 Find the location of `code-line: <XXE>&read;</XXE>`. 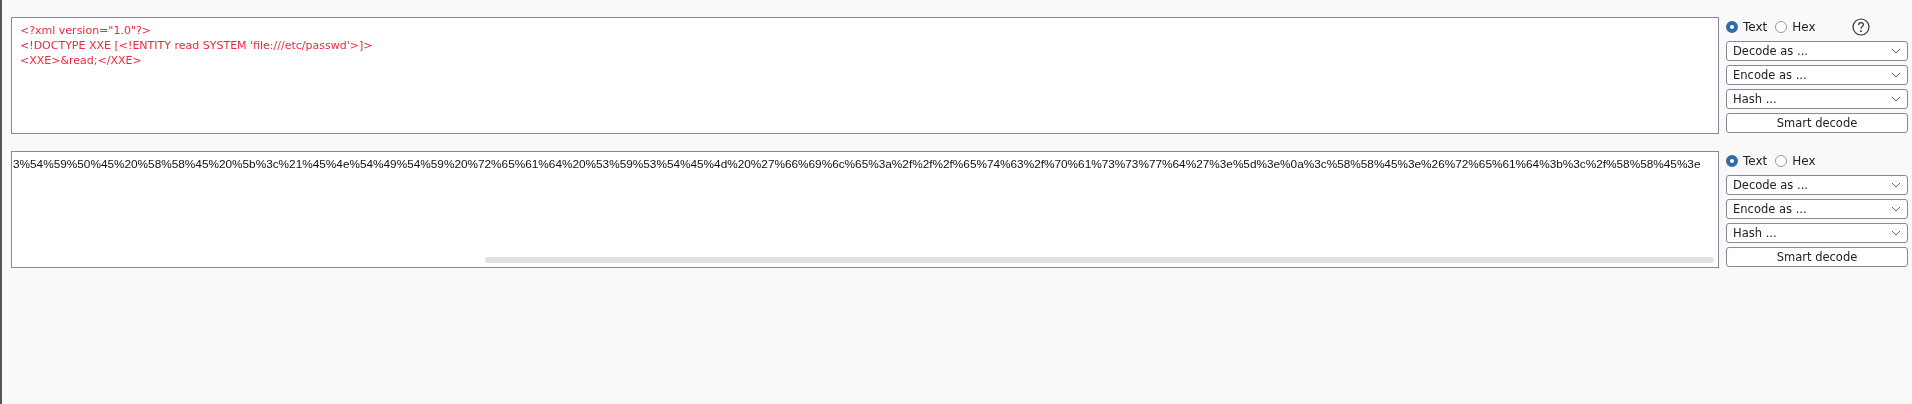

code-line: <XXE>&read;</XXE> is located at coordinates (81, 60).